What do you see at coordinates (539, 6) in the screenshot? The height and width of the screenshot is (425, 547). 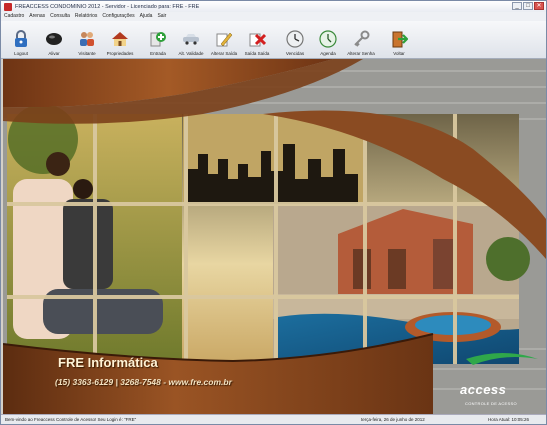 I see `close-button: ✕` at bounding box center [539, 6].